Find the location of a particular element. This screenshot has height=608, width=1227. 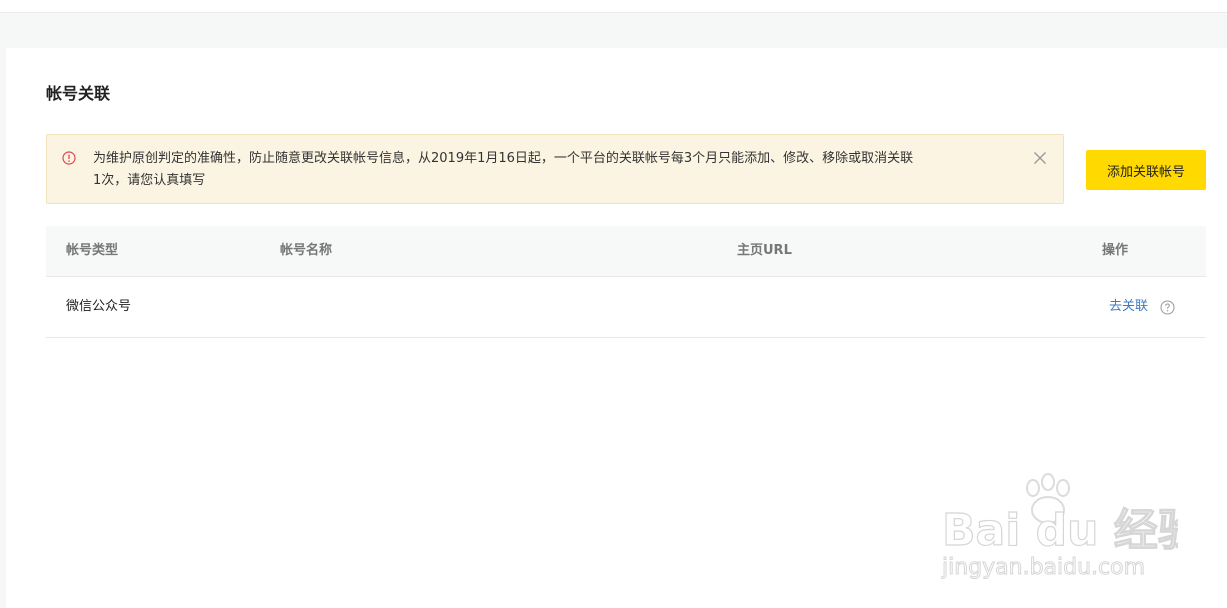

top-bar is located at coordinates (613, 6).